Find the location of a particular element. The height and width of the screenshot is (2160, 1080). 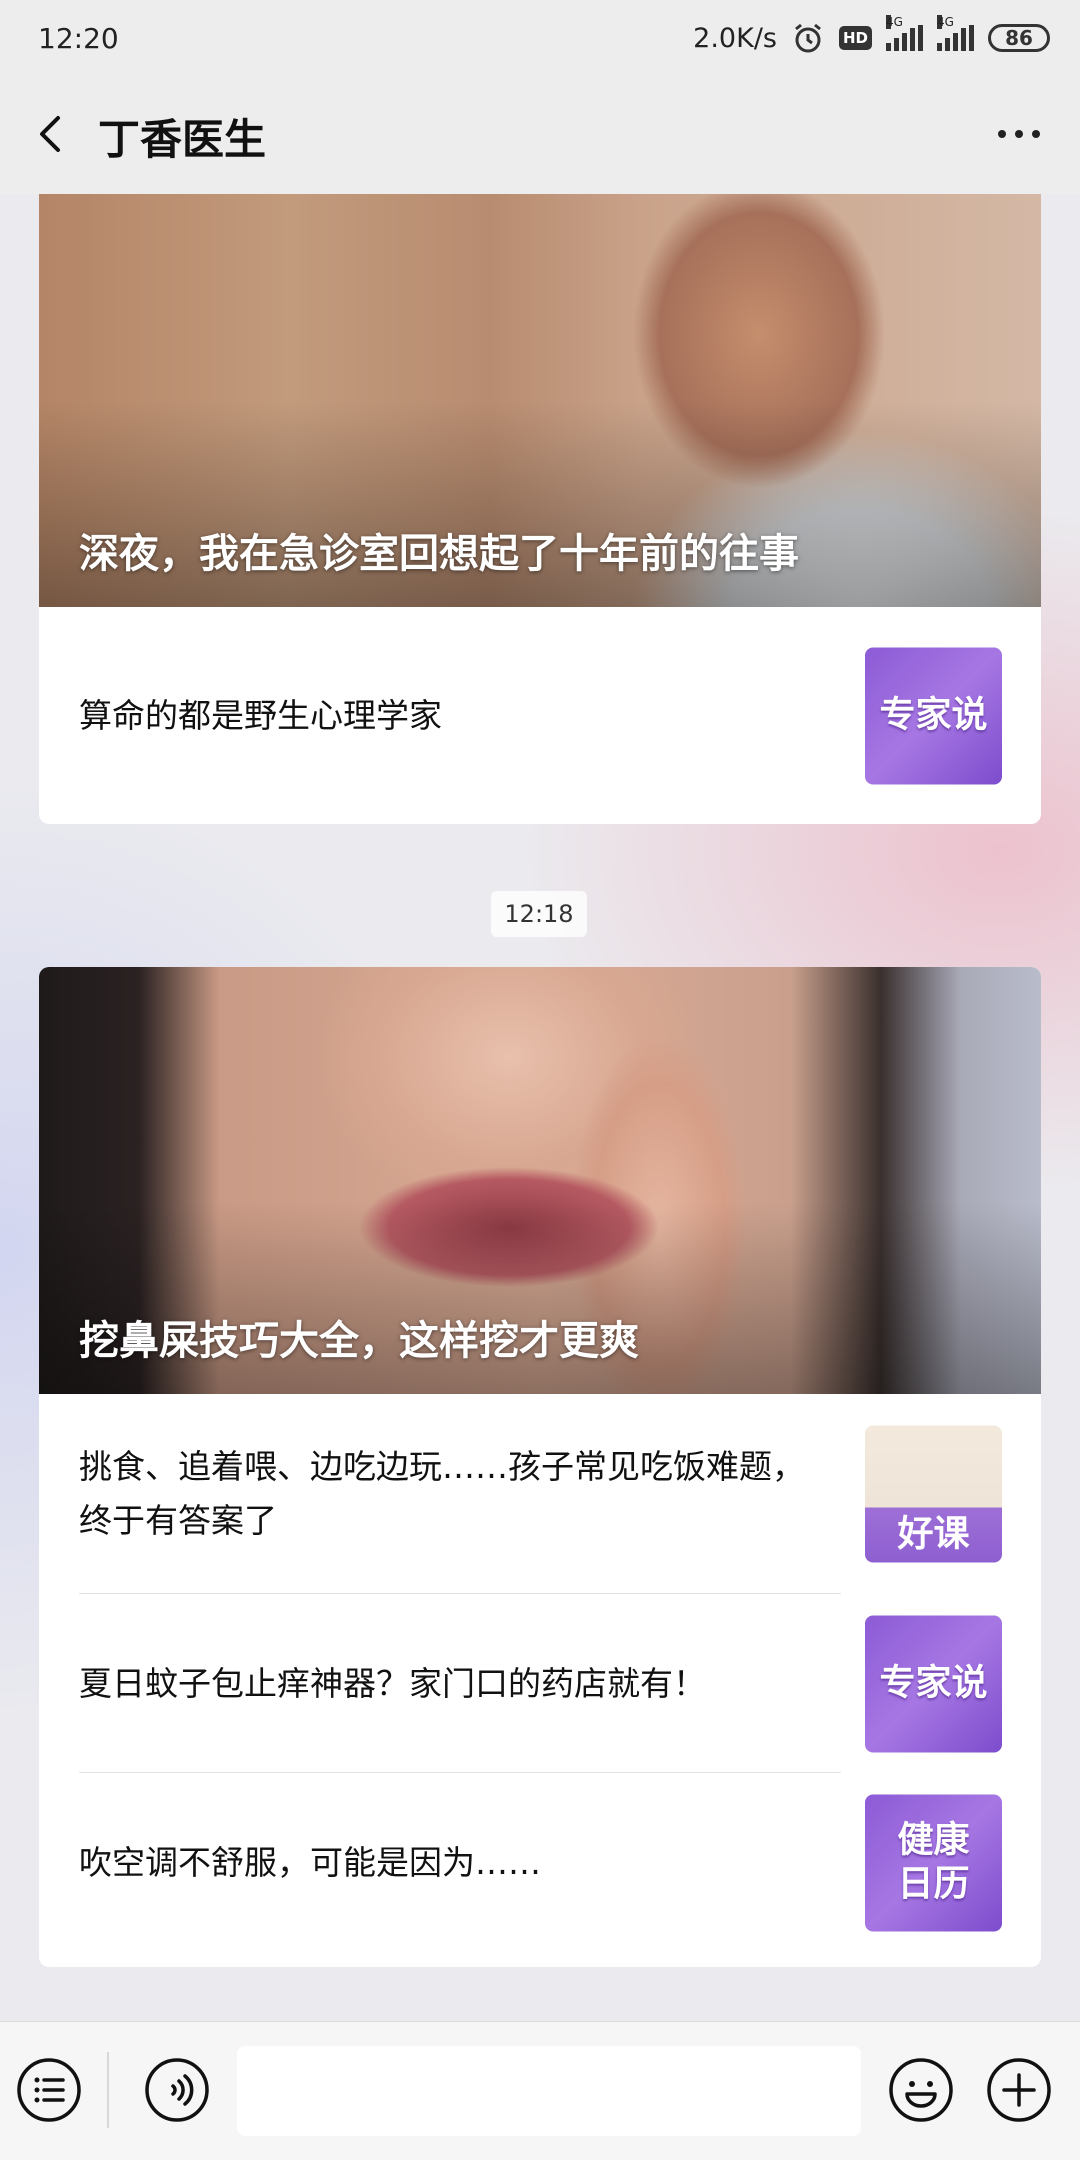

thumbnail-label: 健康日历 is located at coordinates (933, 1862).